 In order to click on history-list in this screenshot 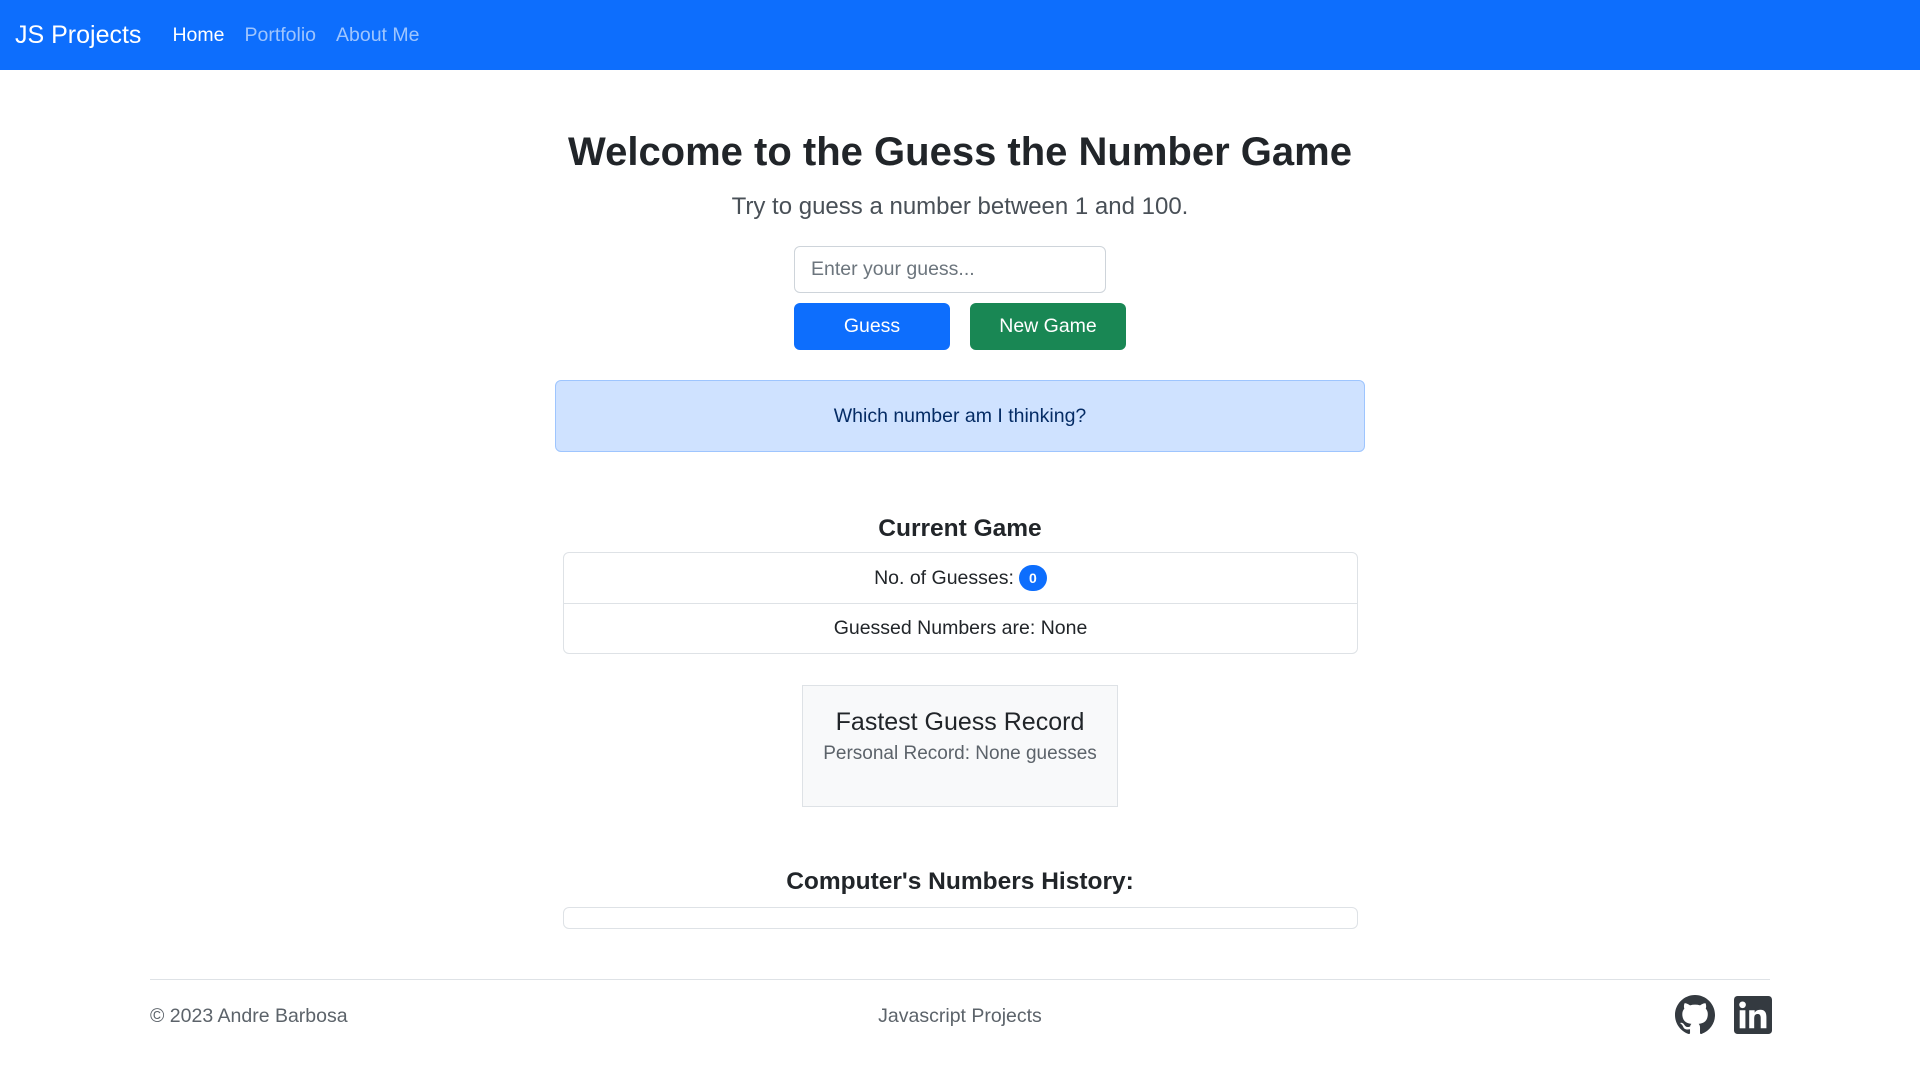, I will do `click(960, 918)`.